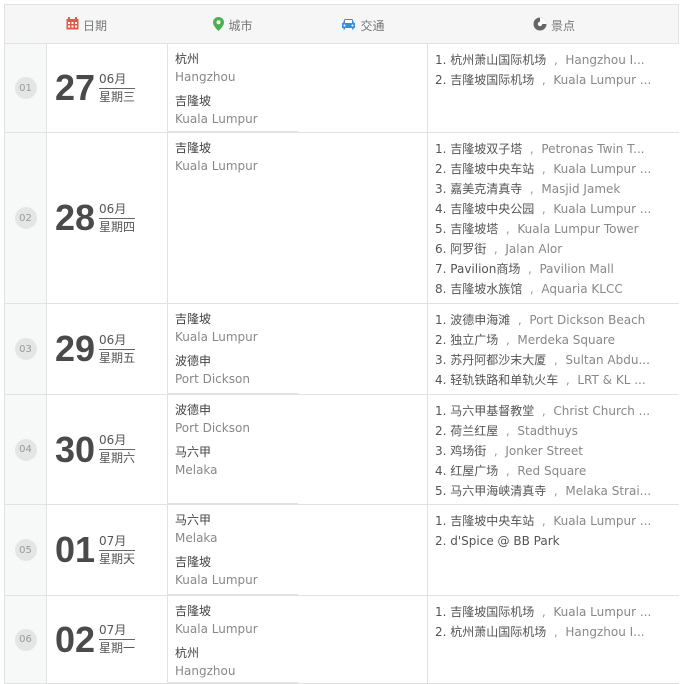 Image resolution: width=680 pixels, height=684 pixels. What do you see at coordinates (555, 269) in the screenshot?
I see `spot-item: 7. Pavilion商场 , Pavilion Mall` at bounding box center [555, 269].